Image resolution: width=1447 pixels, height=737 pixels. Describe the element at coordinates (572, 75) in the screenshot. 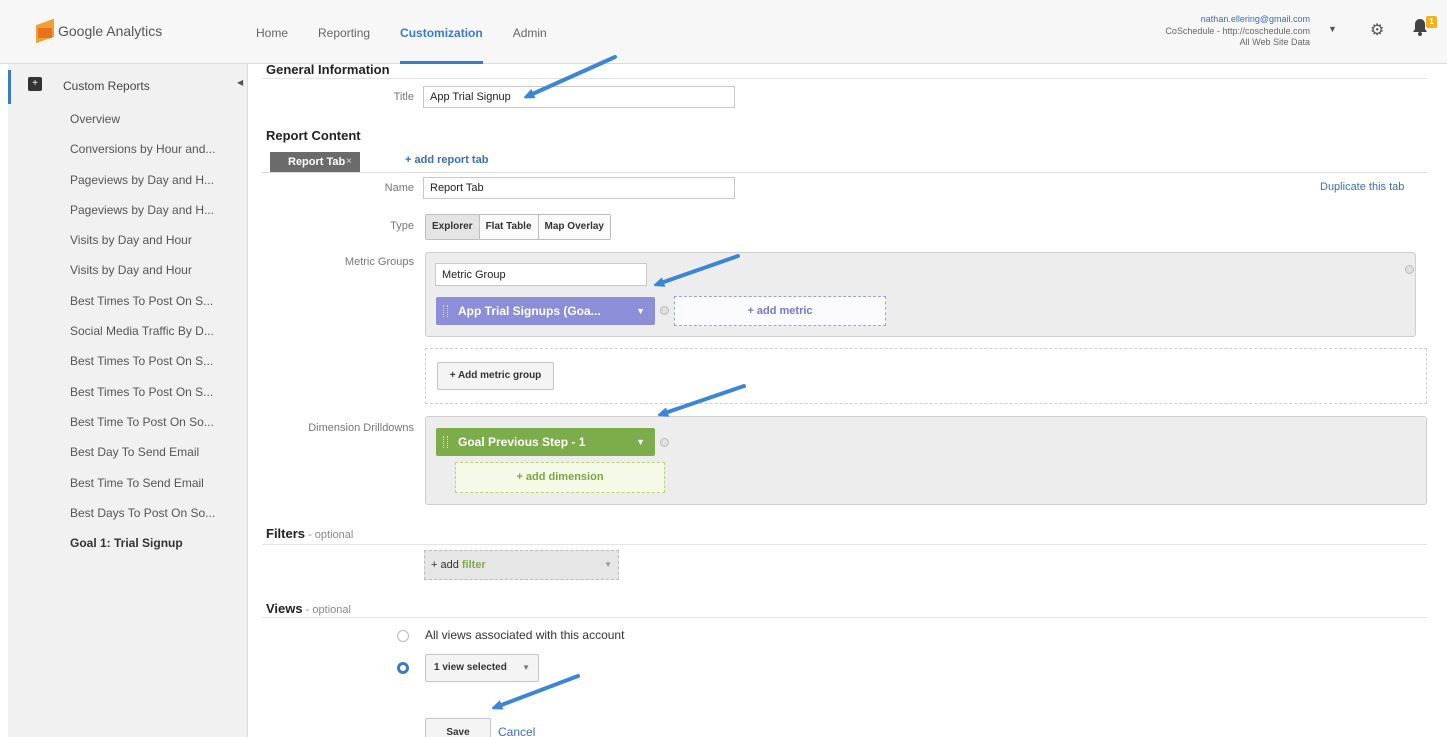

I see `arrow-to-title` at that location.